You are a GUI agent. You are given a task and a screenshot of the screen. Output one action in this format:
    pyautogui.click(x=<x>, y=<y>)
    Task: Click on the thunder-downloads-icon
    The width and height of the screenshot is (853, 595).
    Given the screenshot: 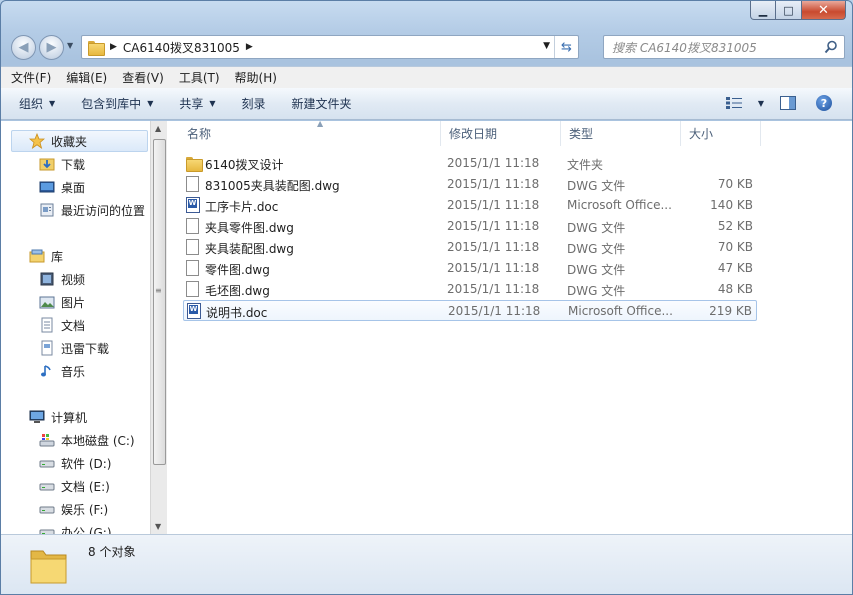 What is the action you would take?
    pyautogui.click(x=47, y=348)
    